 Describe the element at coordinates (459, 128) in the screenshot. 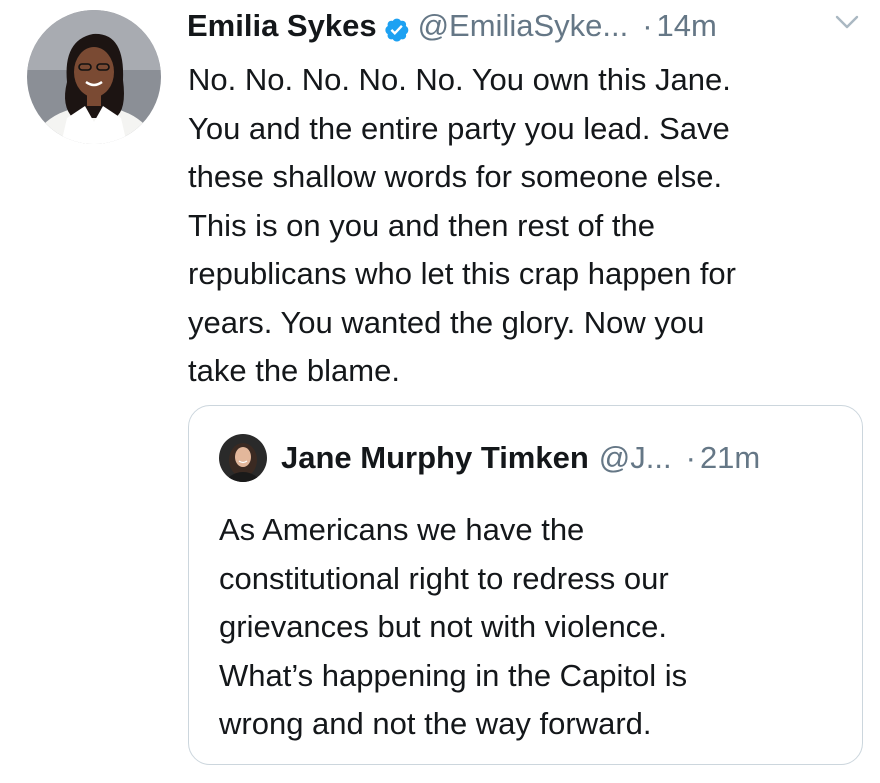

I see `tweet-text-line: You and the entire party you lead. Save` at that location.